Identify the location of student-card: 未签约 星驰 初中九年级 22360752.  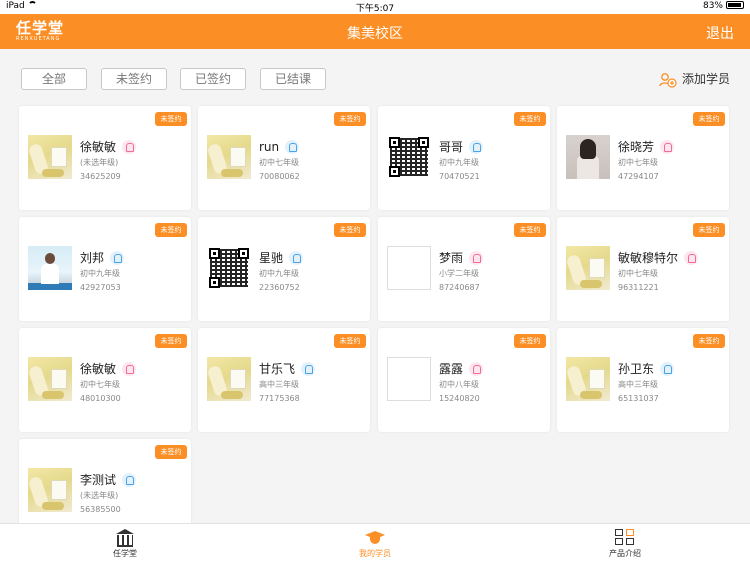
(284, 269).